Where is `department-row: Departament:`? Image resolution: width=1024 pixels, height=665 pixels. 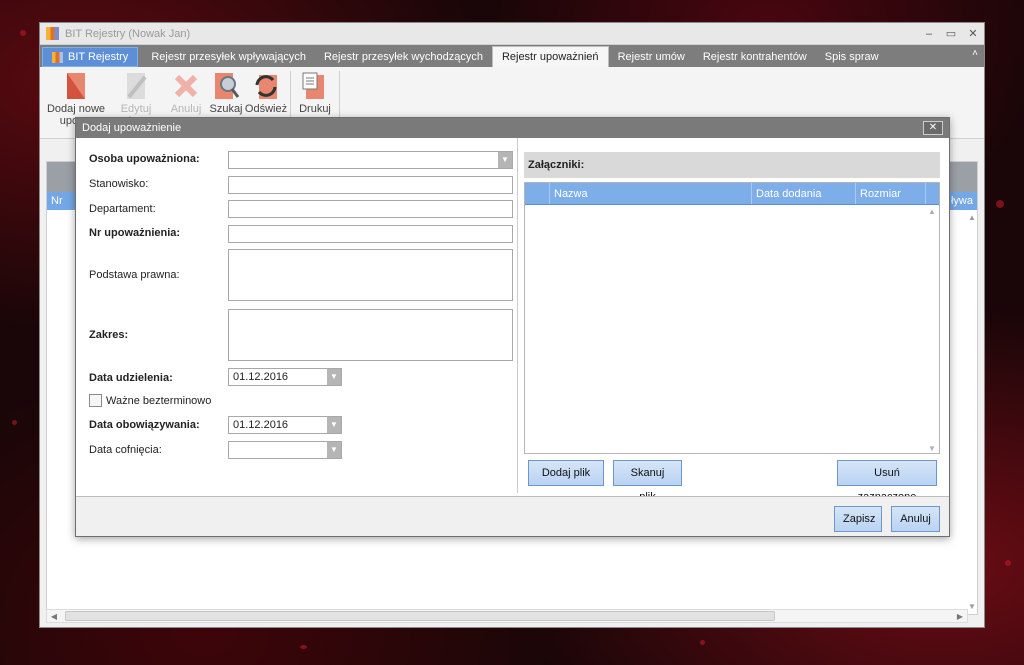 department-row: Departament: is located at coordinates (159, 209).